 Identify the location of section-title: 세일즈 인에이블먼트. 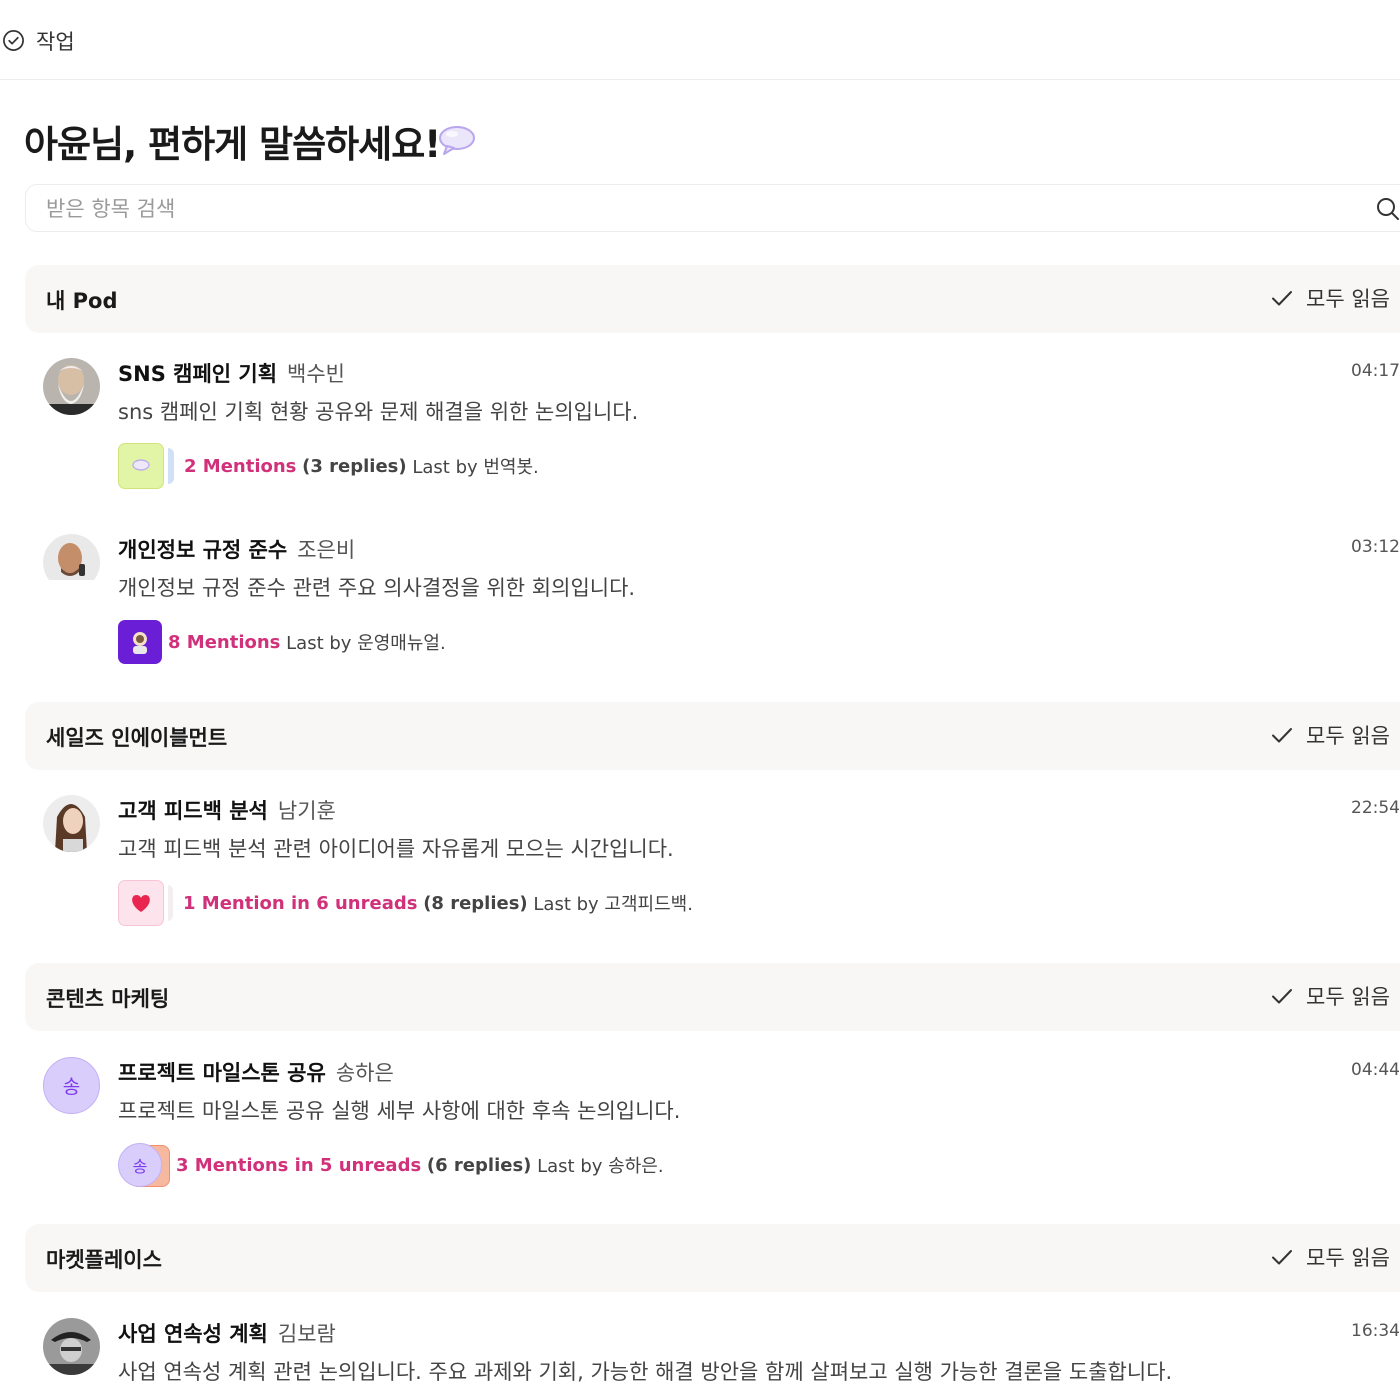
(137, 738).